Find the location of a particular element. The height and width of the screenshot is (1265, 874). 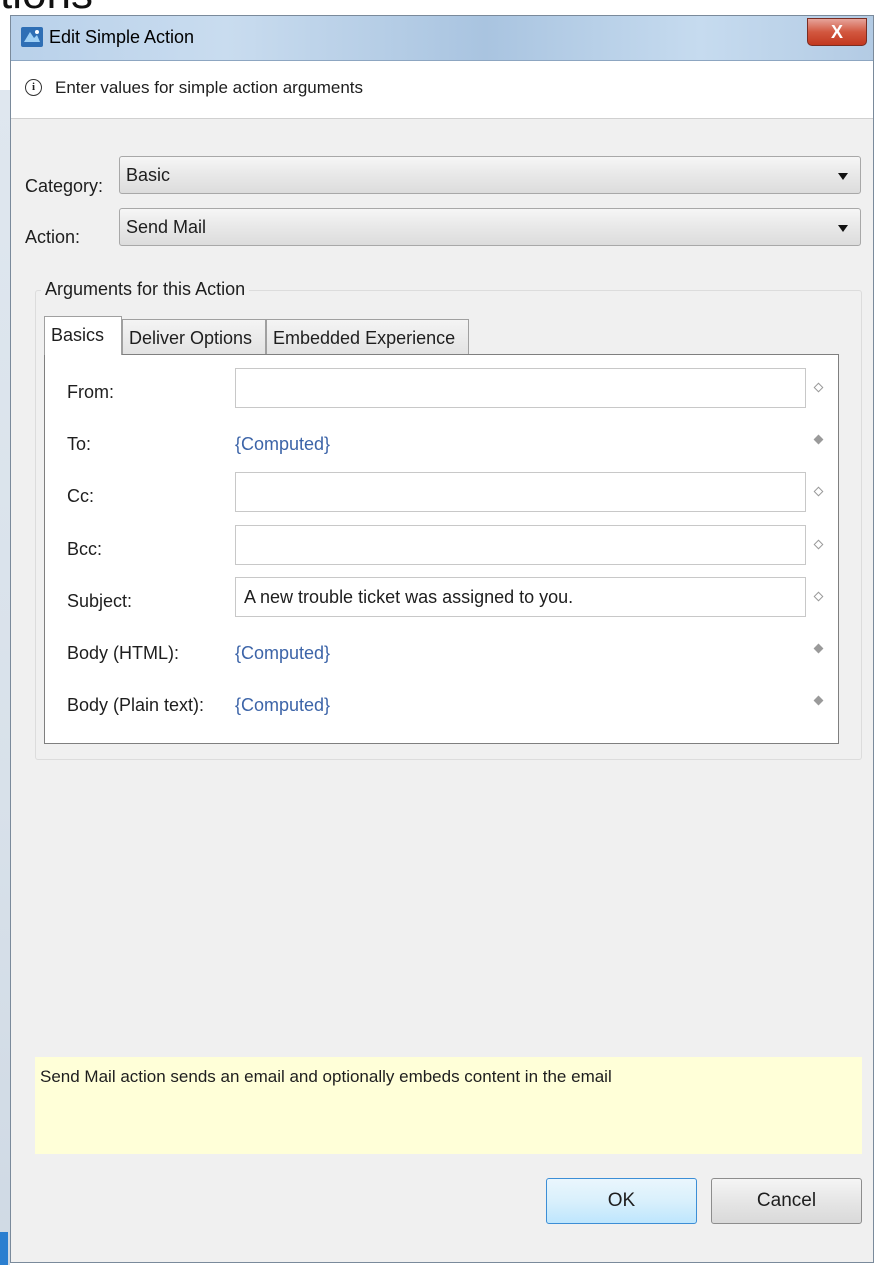

category-label: Category: is located at coordinates (64, 186).